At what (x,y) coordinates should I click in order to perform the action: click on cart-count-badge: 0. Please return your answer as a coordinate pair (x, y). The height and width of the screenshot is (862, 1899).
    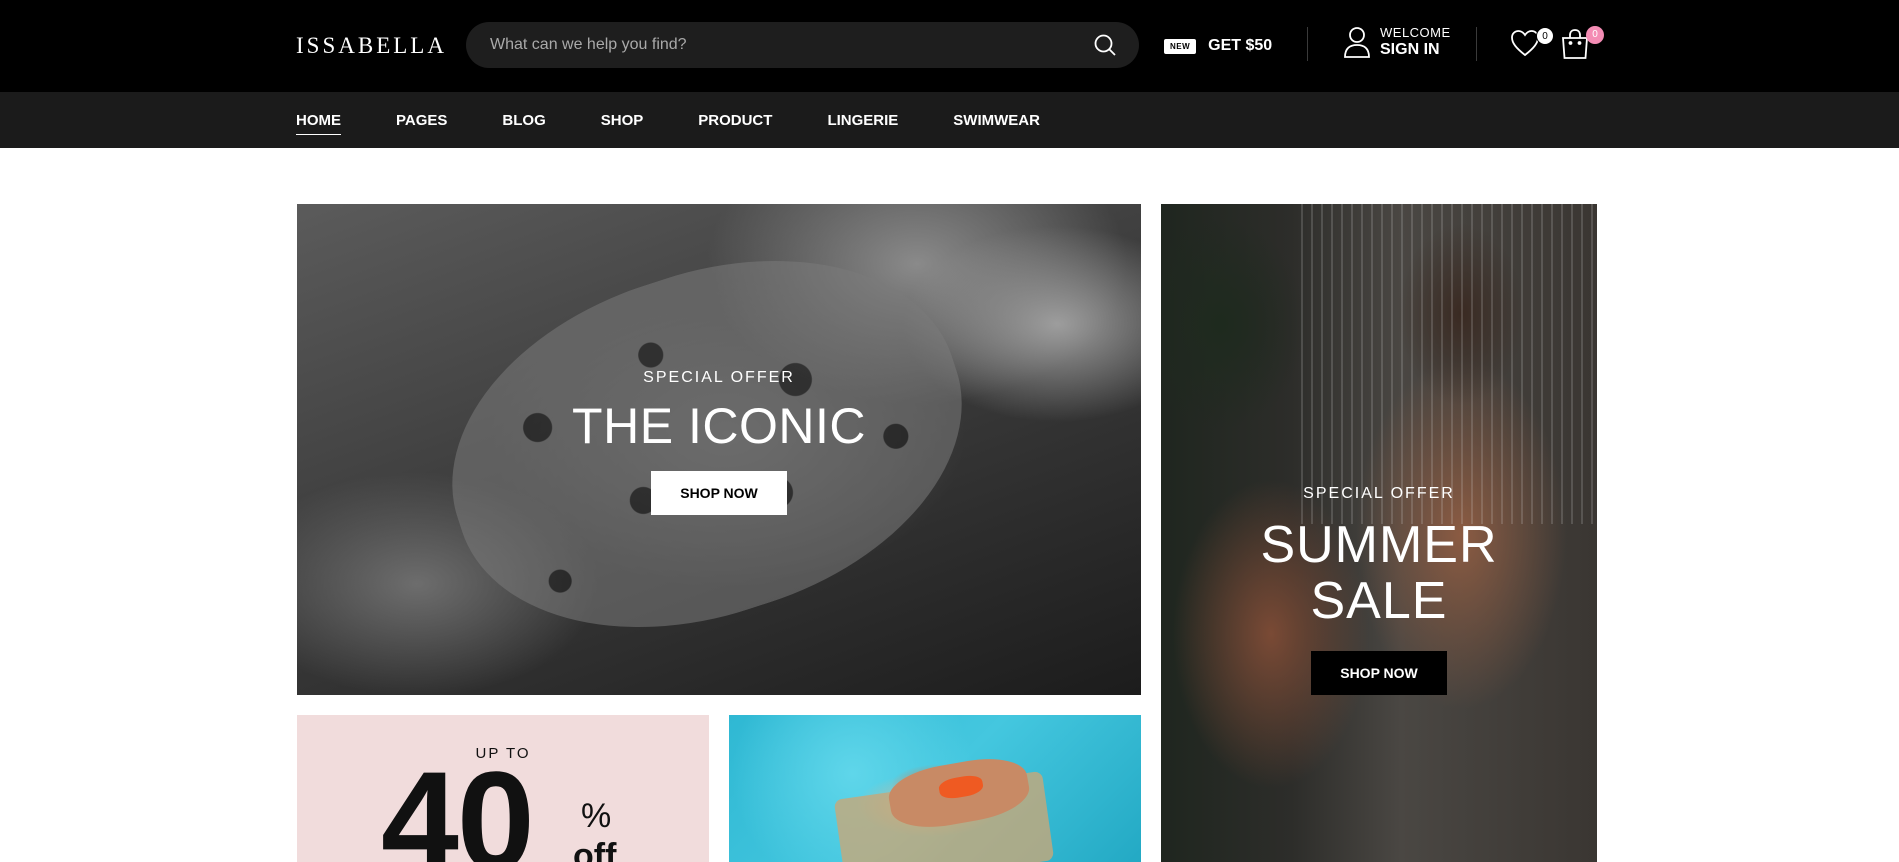
    Looking at the image, I should click on (1595, 35).